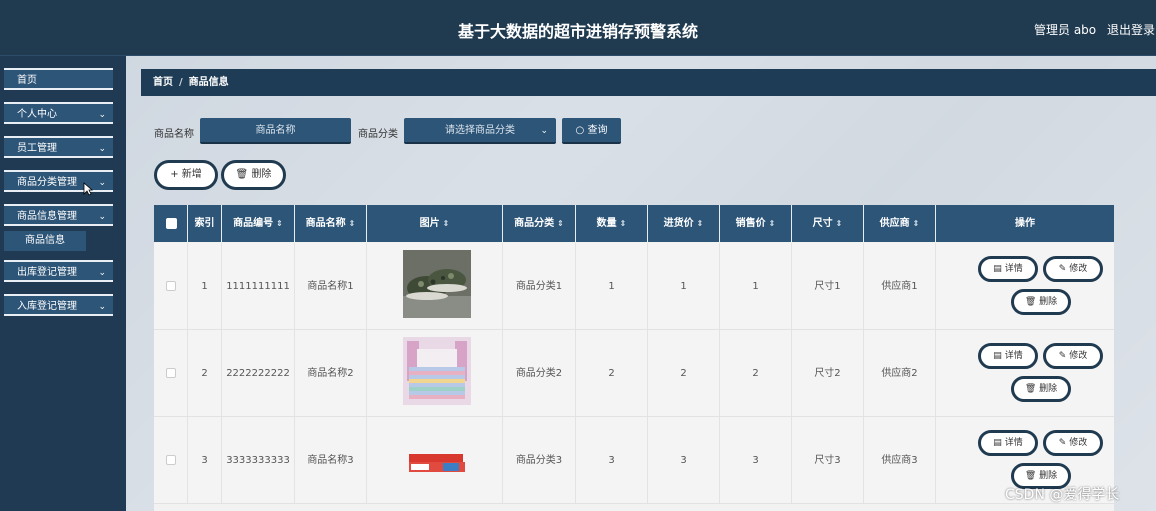  What do you see at coordinates (435, 223) in the screenshot?
I see `header-image: 图片 ⇕` at bounding box center [435, 223].